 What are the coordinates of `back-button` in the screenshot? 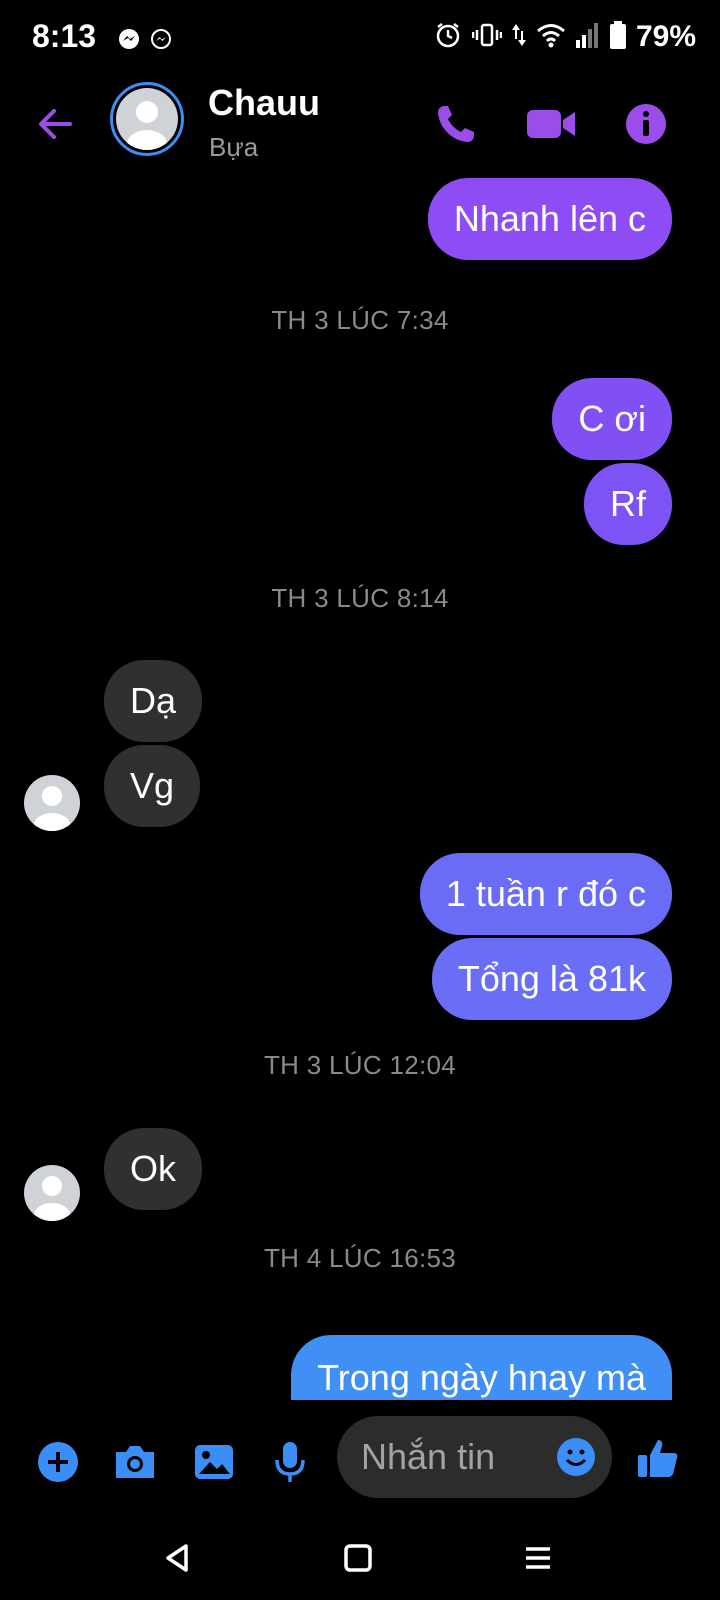 It's located at (56, 124).